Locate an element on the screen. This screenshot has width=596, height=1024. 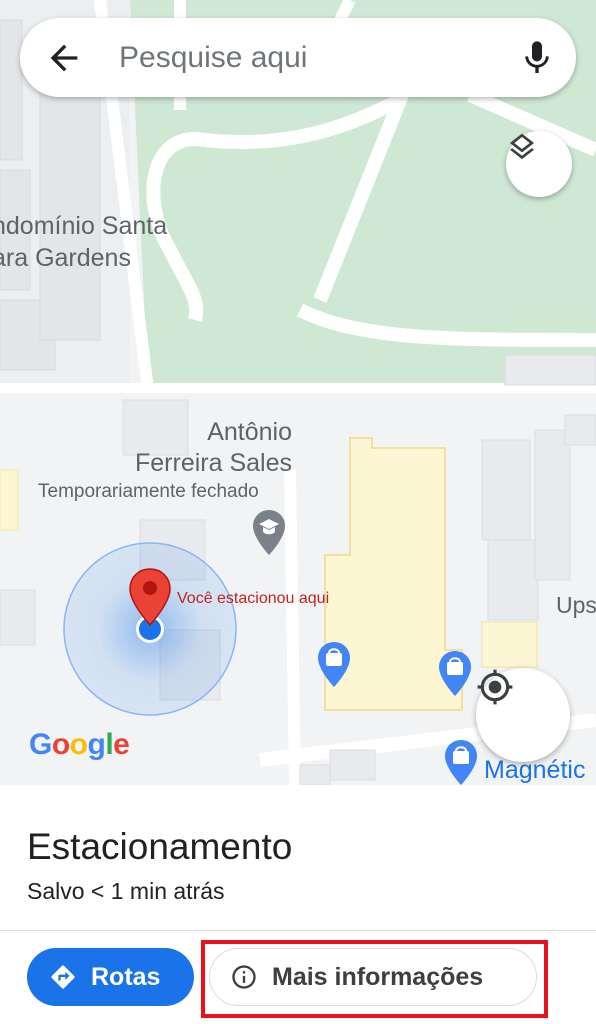
map-label-condo: ndomínio Santa ara Gardens is located at coordinates (83, 242).